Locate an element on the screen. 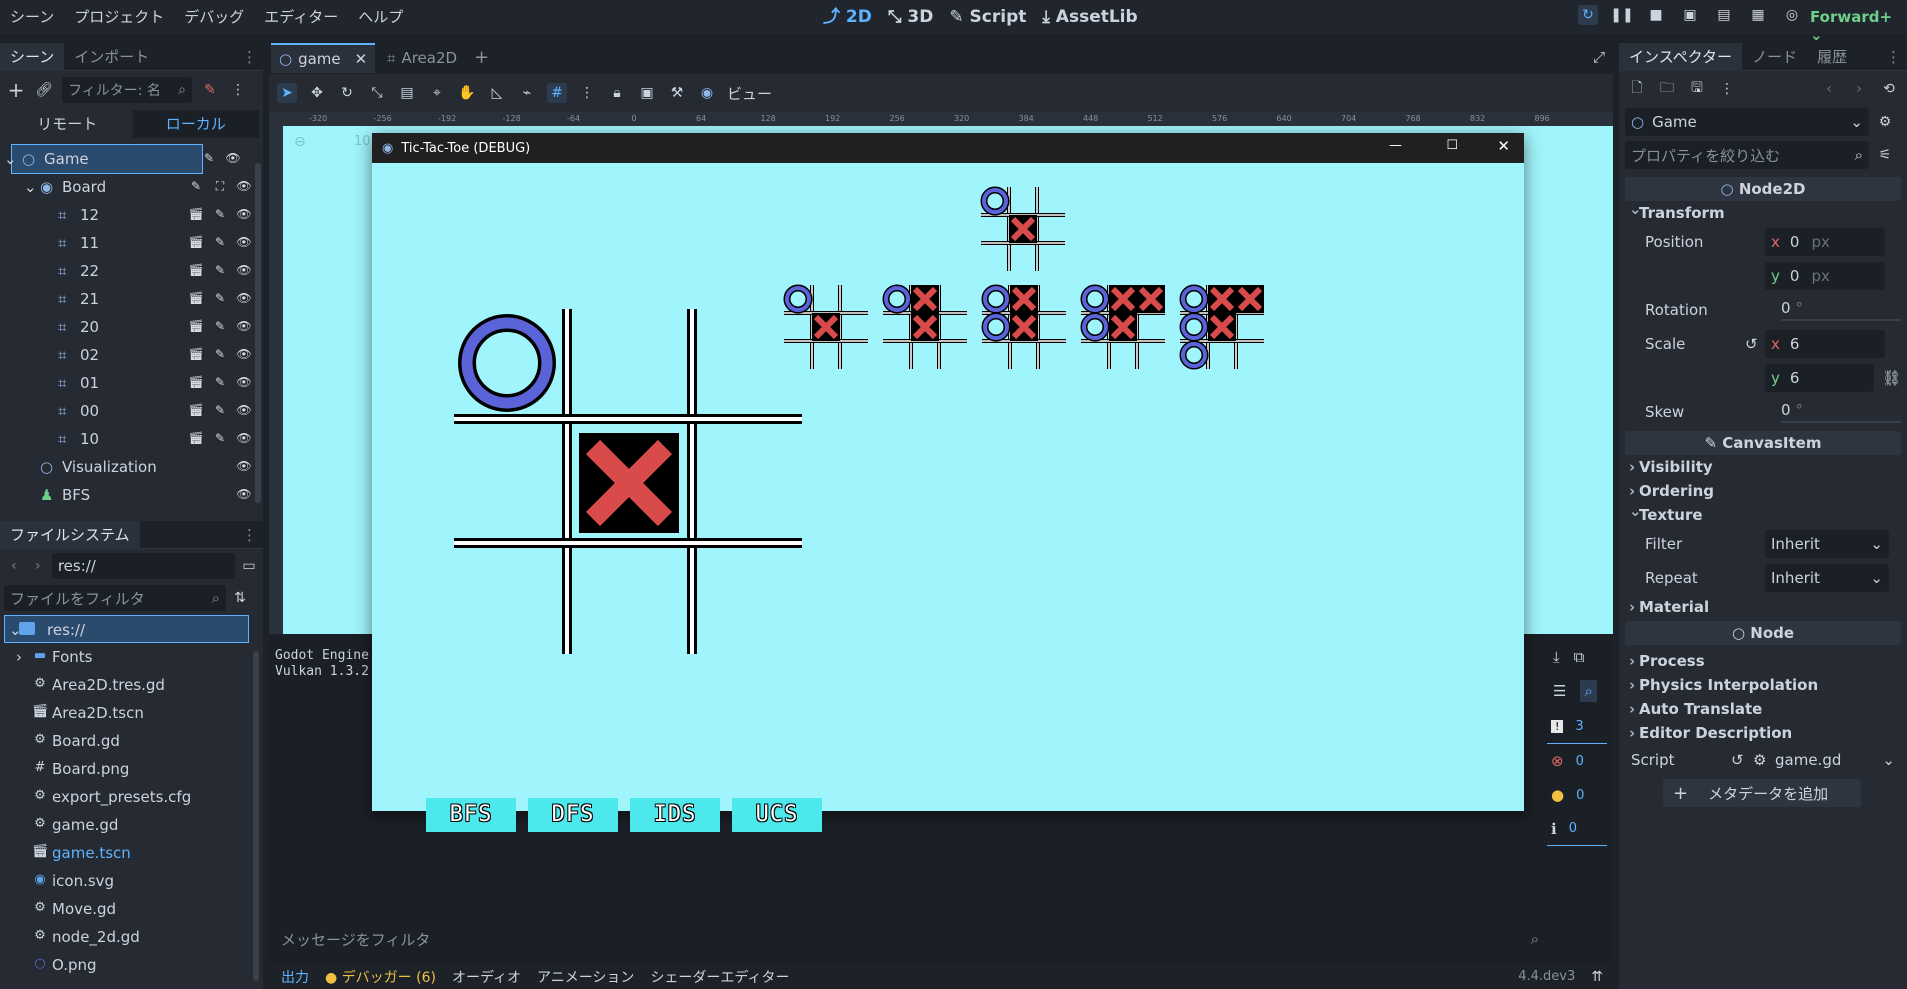 This screenshot has height=989, width=1907. zoom-out-icon: ⊖ is located at coordinates (300, 142).